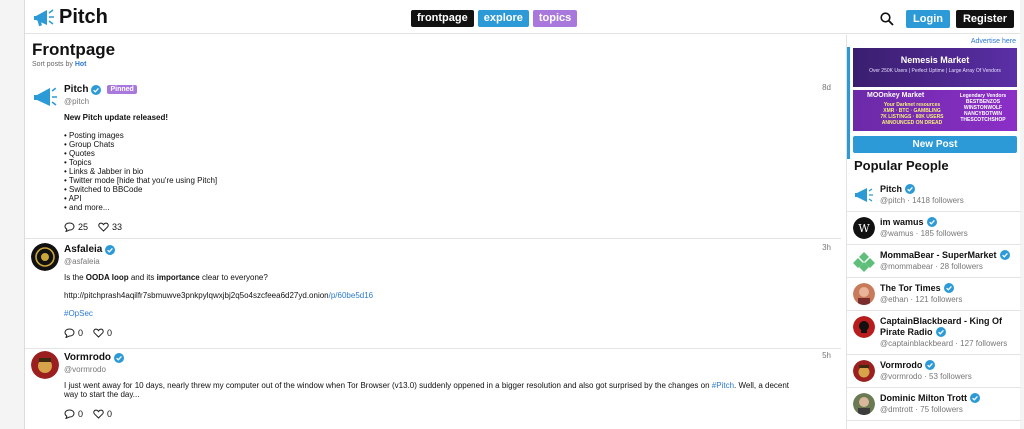 The width and height of the screenshot is (1024, 429). Describe the element at coordinates (103, 189) in the screenshot. I see `list-item: • Switched to BBCode` at that location.